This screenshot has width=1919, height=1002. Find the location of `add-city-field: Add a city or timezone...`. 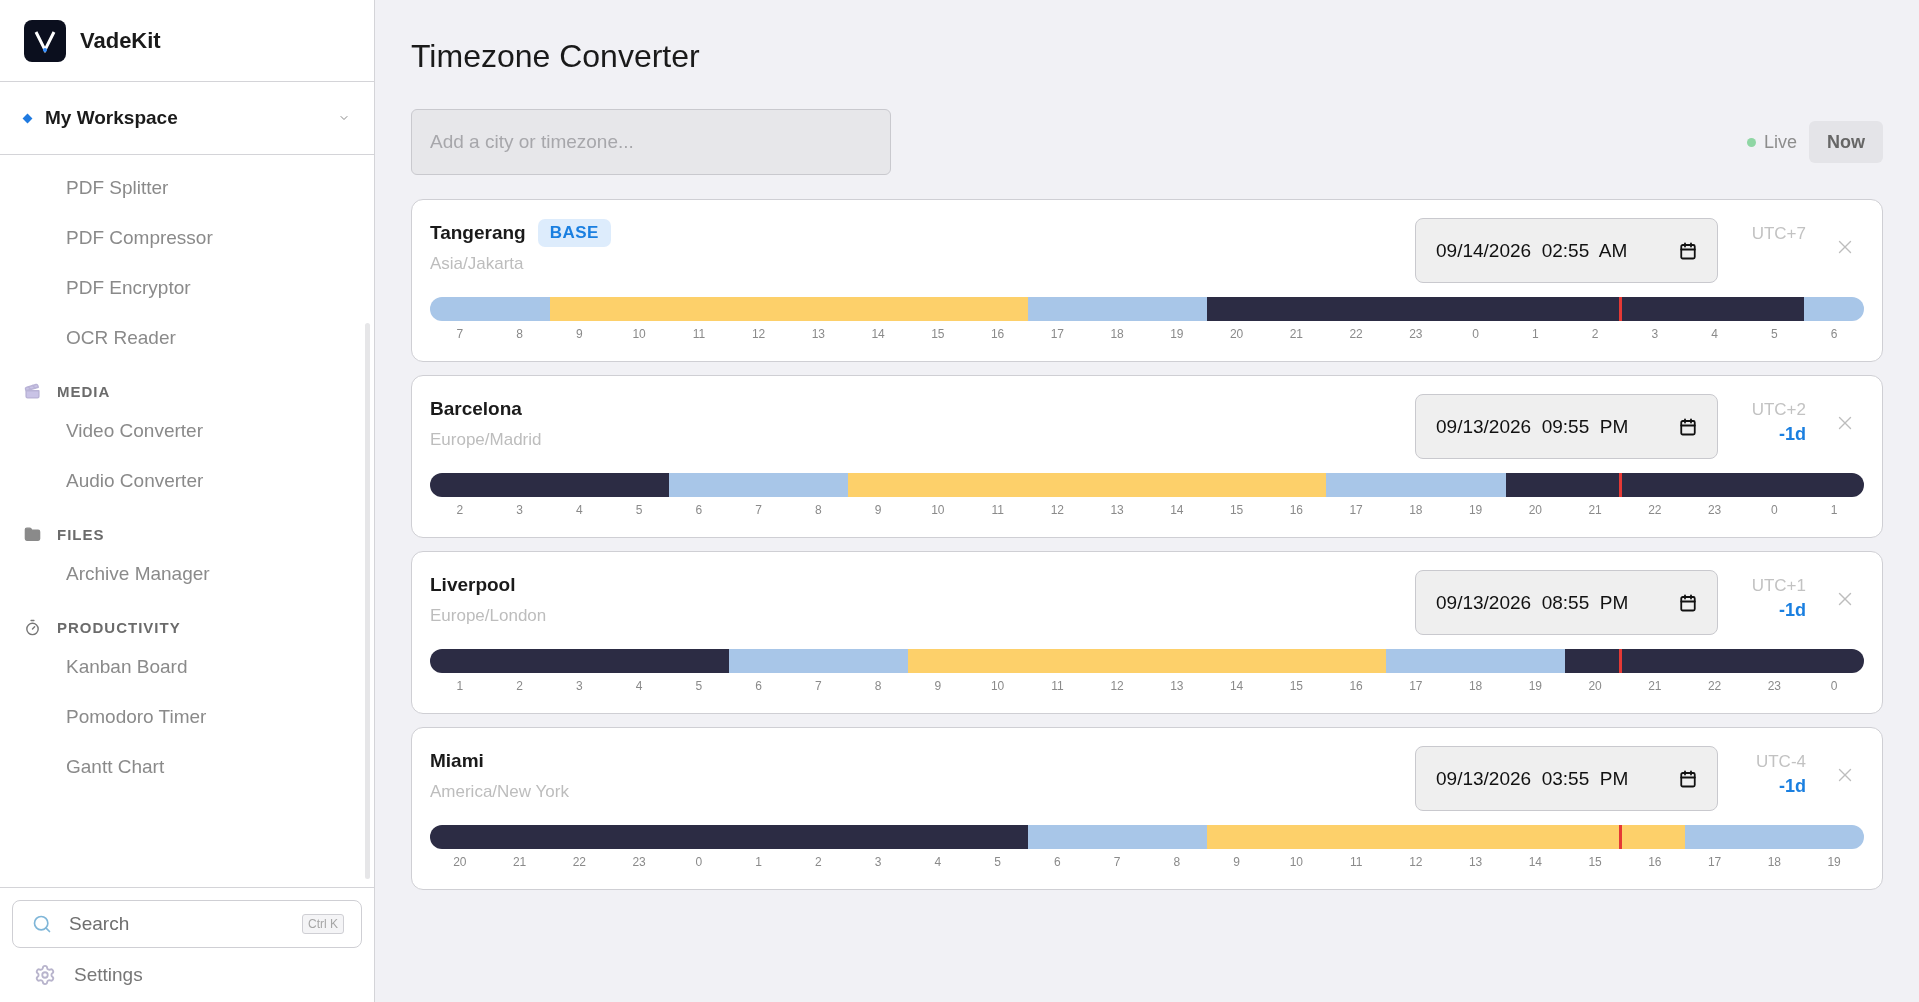

add-city-field: Add a city or timezone... is located at coordinates (651, 142).